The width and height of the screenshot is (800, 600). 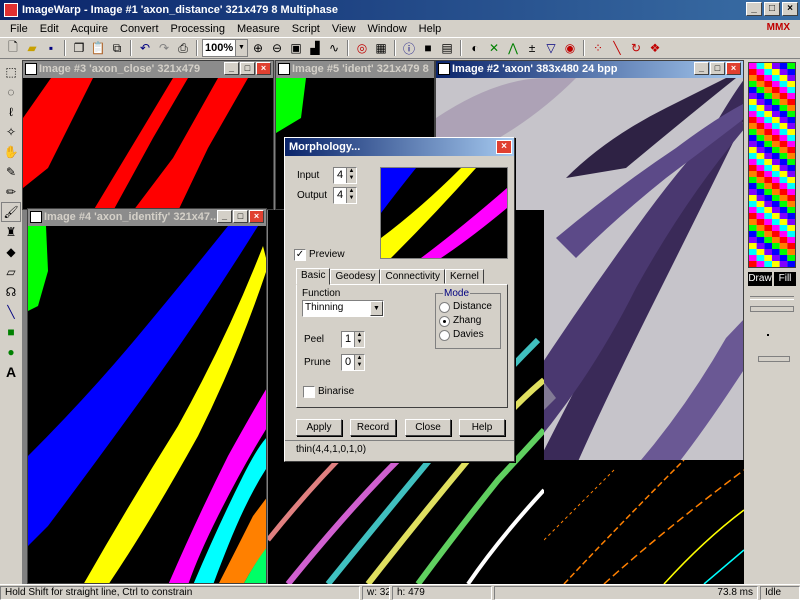 I want to click on lasso-icon: ℓ, so click(x=11, y=112).